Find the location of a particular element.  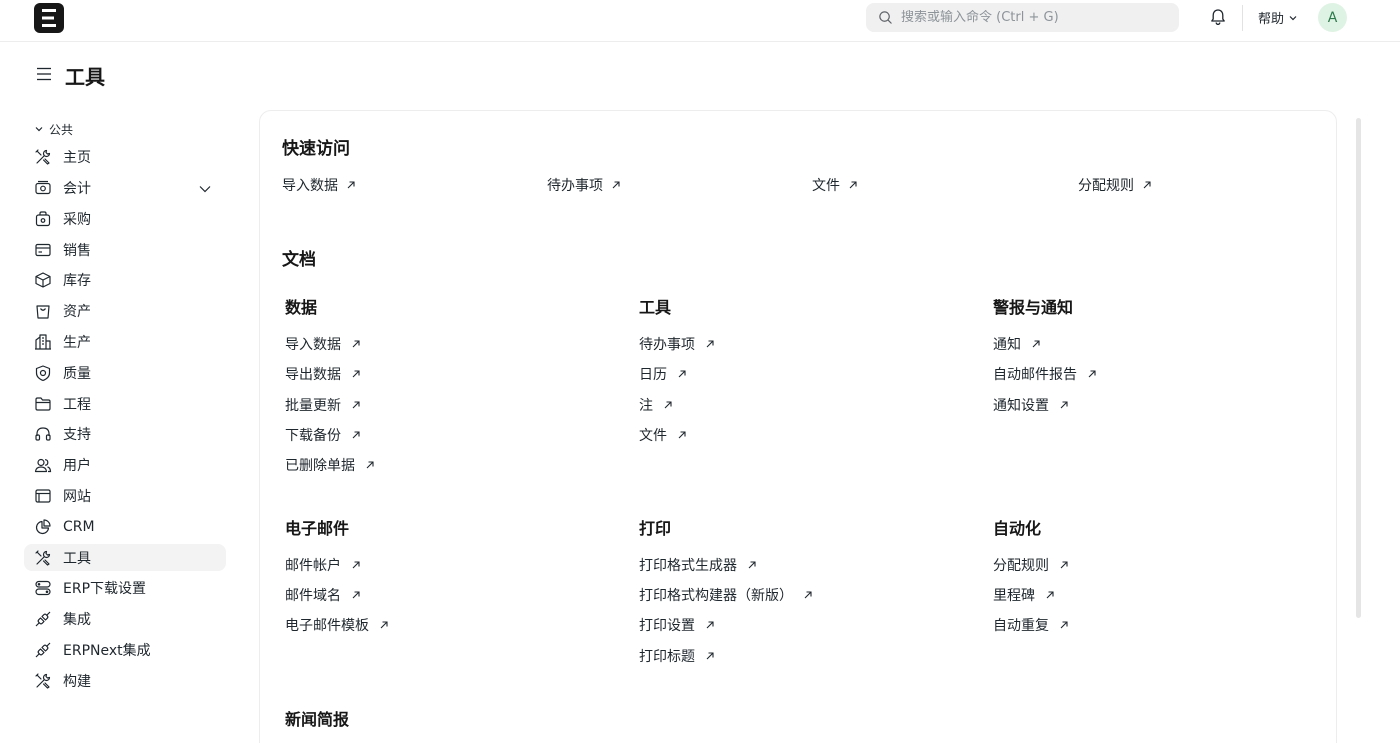

documents-title: 文档 is located at coordinates (299, 260).